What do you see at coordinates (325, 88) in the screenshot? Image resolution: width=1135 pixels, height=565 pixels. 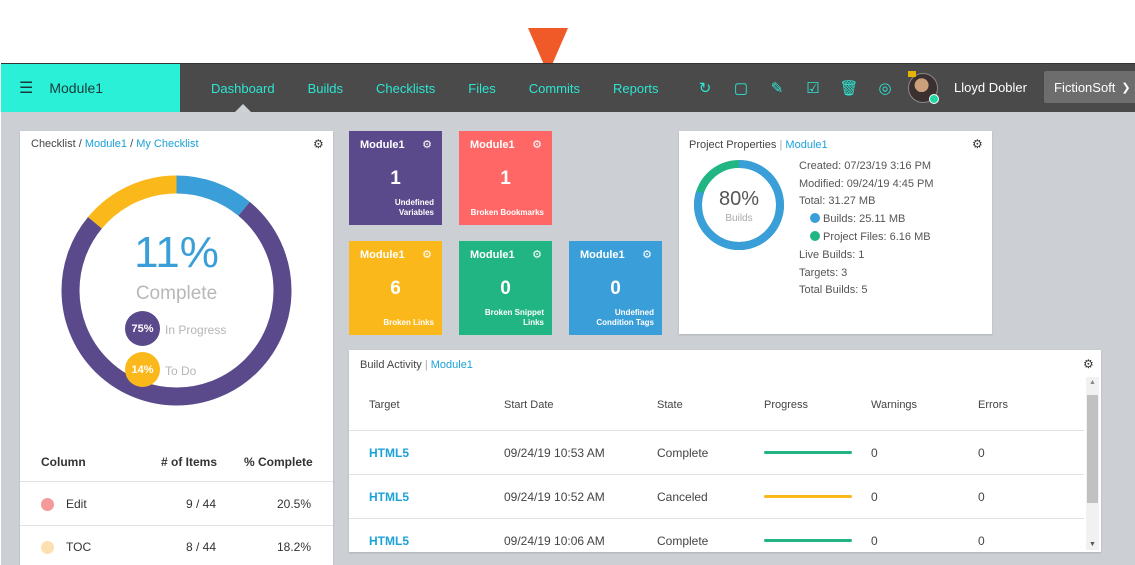 I see `nav-builds: Builds` at bounding box center [325, 88].